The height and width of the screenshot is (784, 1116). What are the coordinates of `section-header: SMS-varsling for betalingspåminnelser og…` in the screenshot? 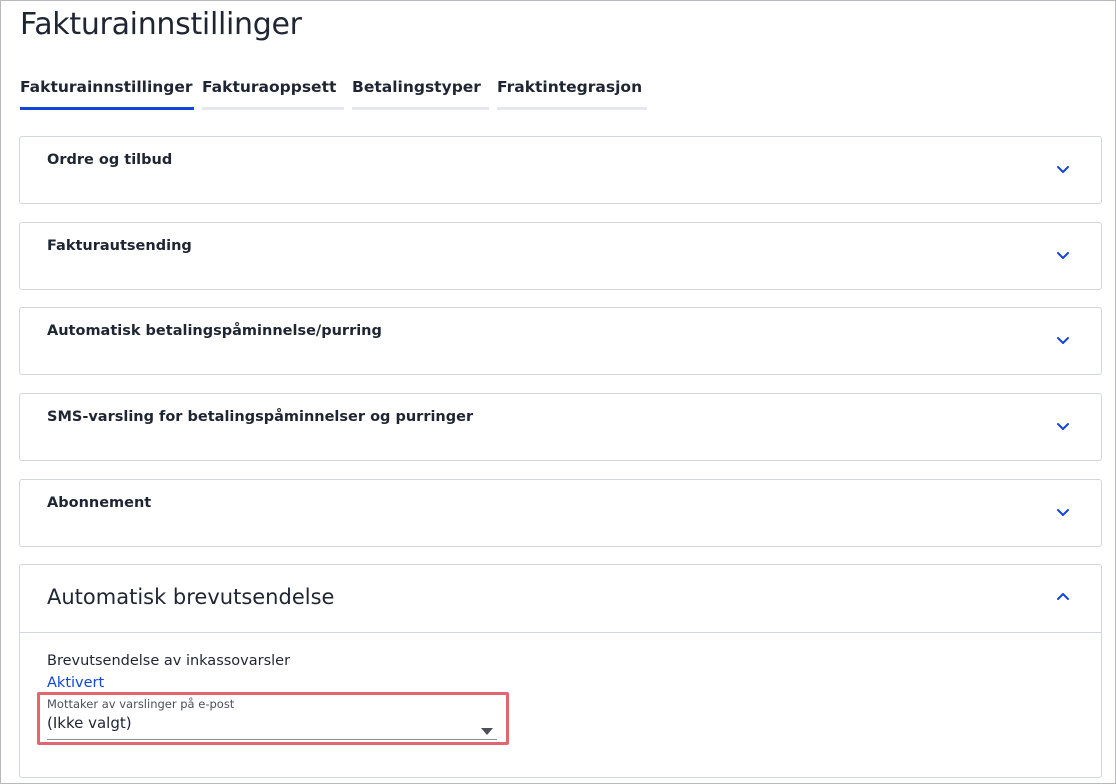 It's located at (560, 427).